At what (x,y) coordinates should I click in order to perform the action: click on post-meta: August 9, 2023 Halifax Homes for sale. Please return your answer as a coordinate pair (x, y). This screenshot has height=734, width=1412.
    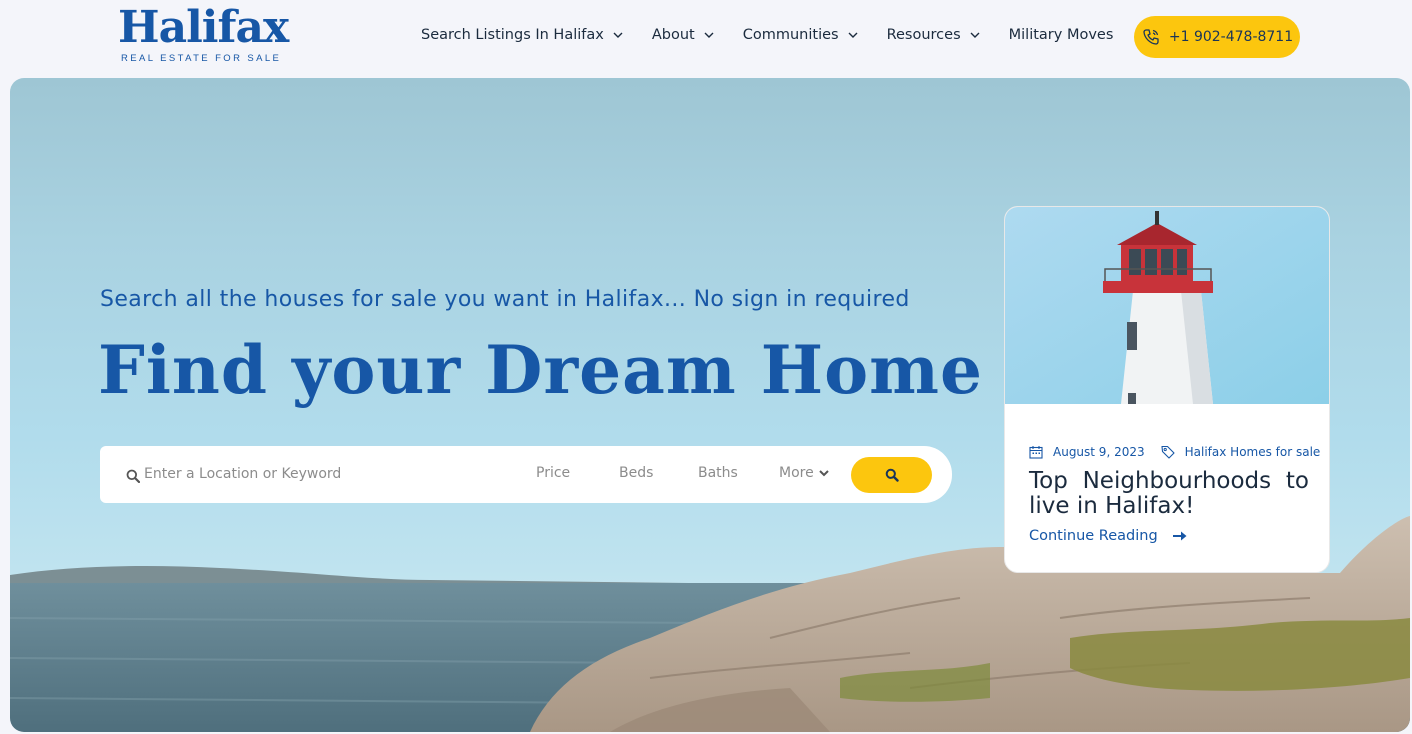
    Looking at the image, I should click on (1174, 452).